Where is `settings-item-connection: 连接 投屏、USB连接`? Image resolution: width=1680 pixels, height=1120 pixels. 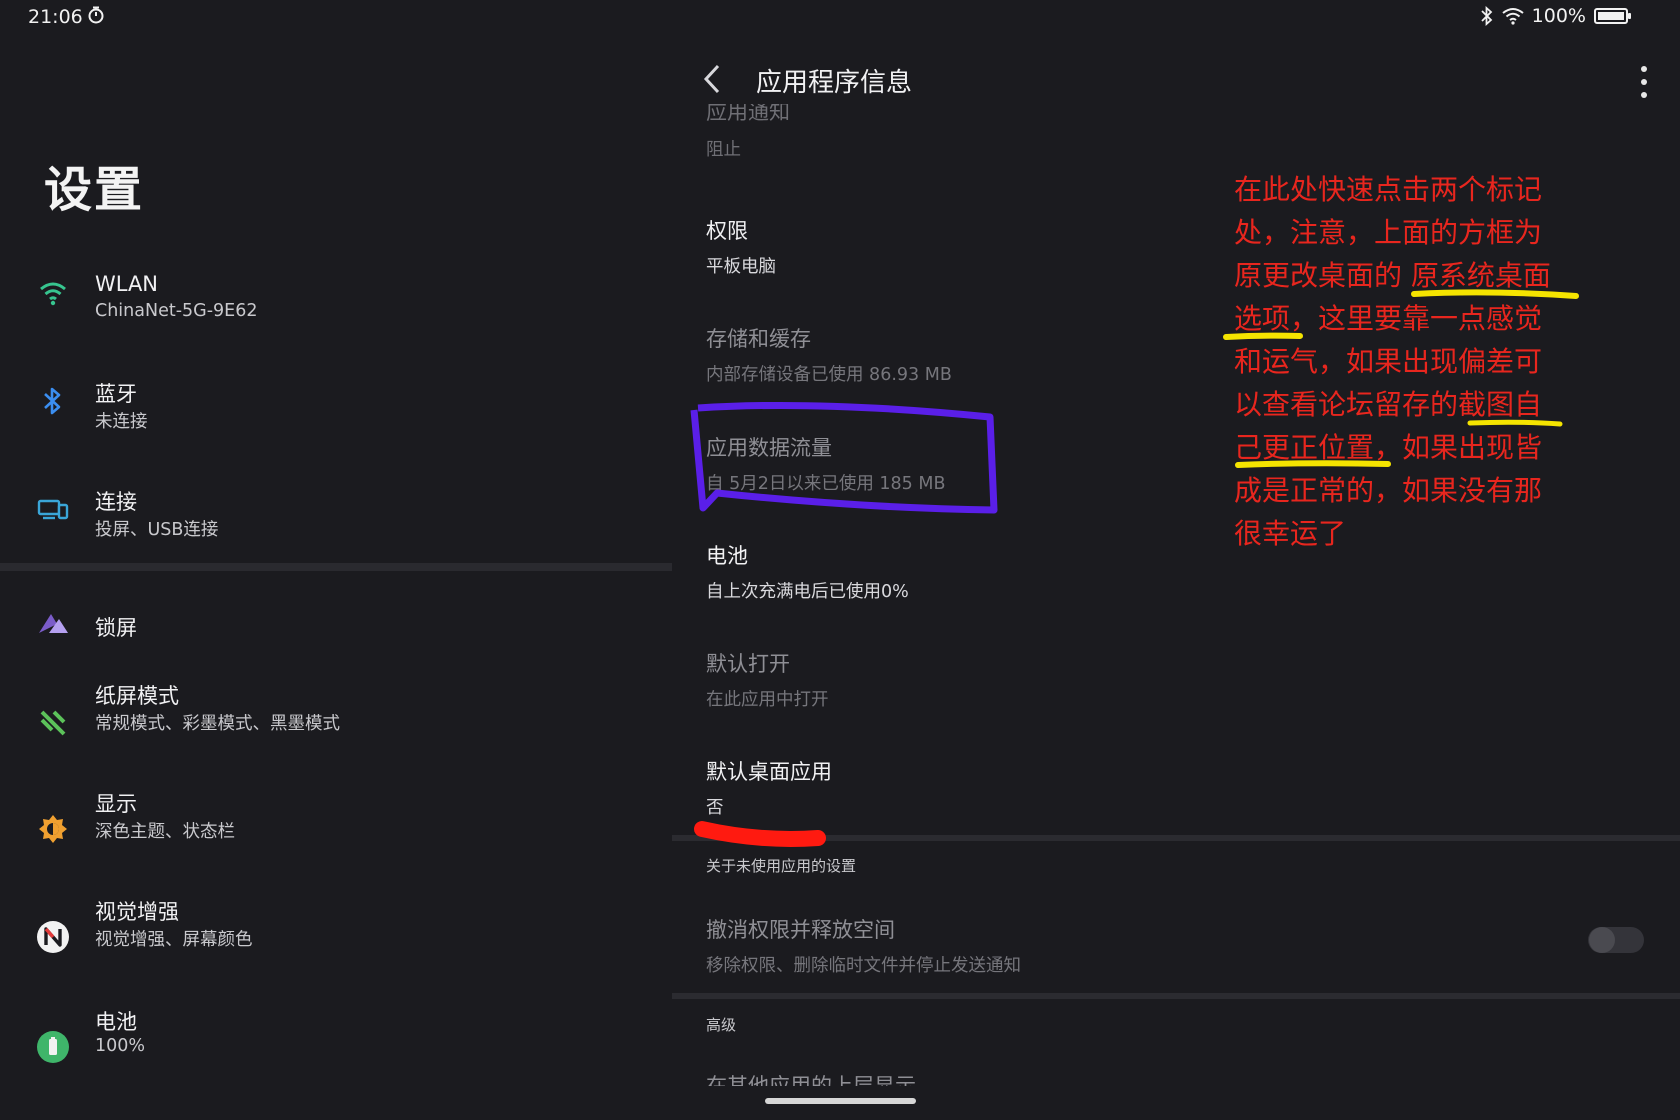
settings-item-connection: 连接 投屏、USB连接 is located at coordinates (336, 514).